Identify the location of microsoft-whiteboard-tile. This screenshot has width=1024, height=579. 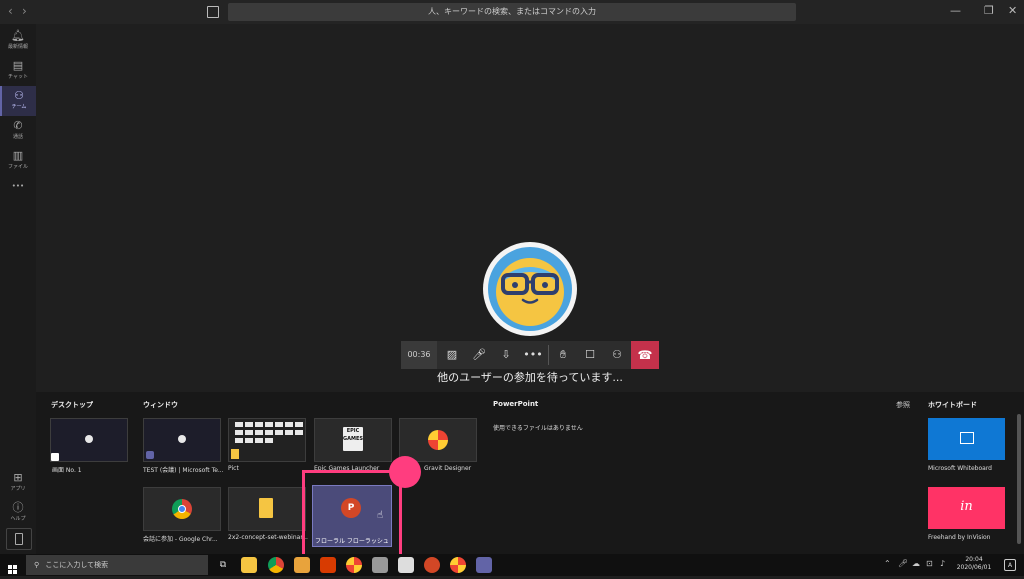
(966, 439).